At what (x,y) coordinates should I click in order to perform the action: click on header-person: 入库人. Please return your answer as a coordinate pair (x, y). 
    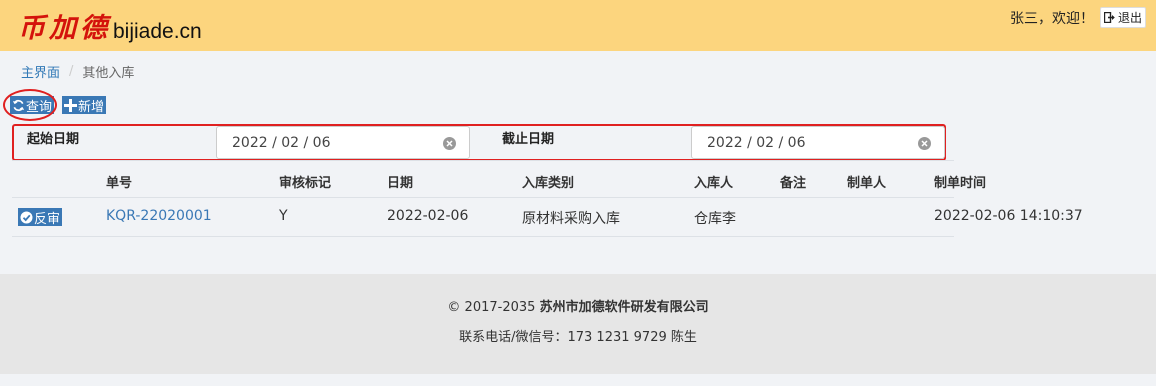
    Looking at the image, I should click on (714, 183).